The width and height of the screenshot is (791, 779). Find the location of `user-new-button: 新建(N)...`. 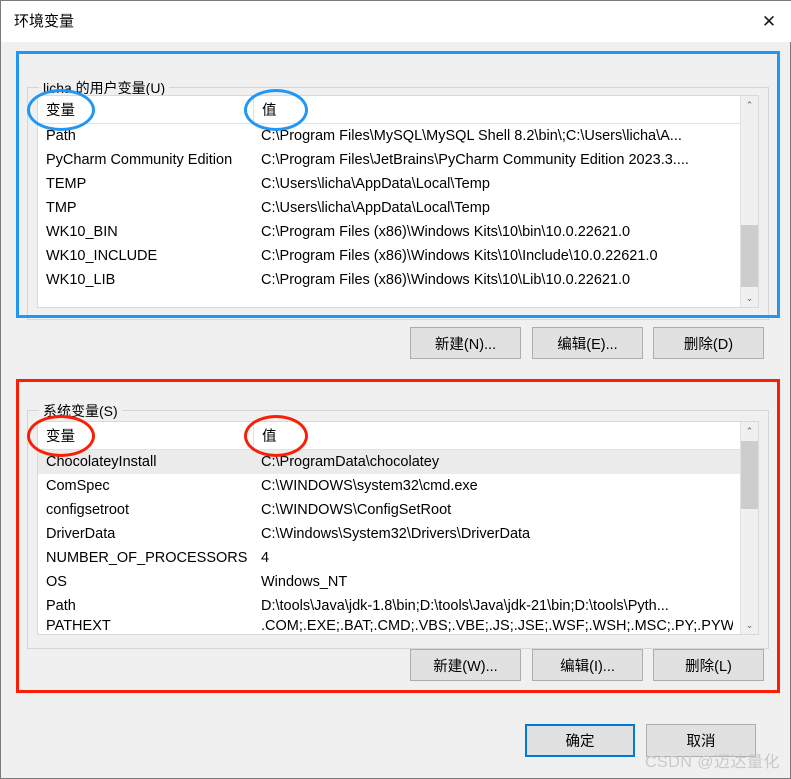

user-new-button: 新建(N)... is located at coordinates (465, 343).